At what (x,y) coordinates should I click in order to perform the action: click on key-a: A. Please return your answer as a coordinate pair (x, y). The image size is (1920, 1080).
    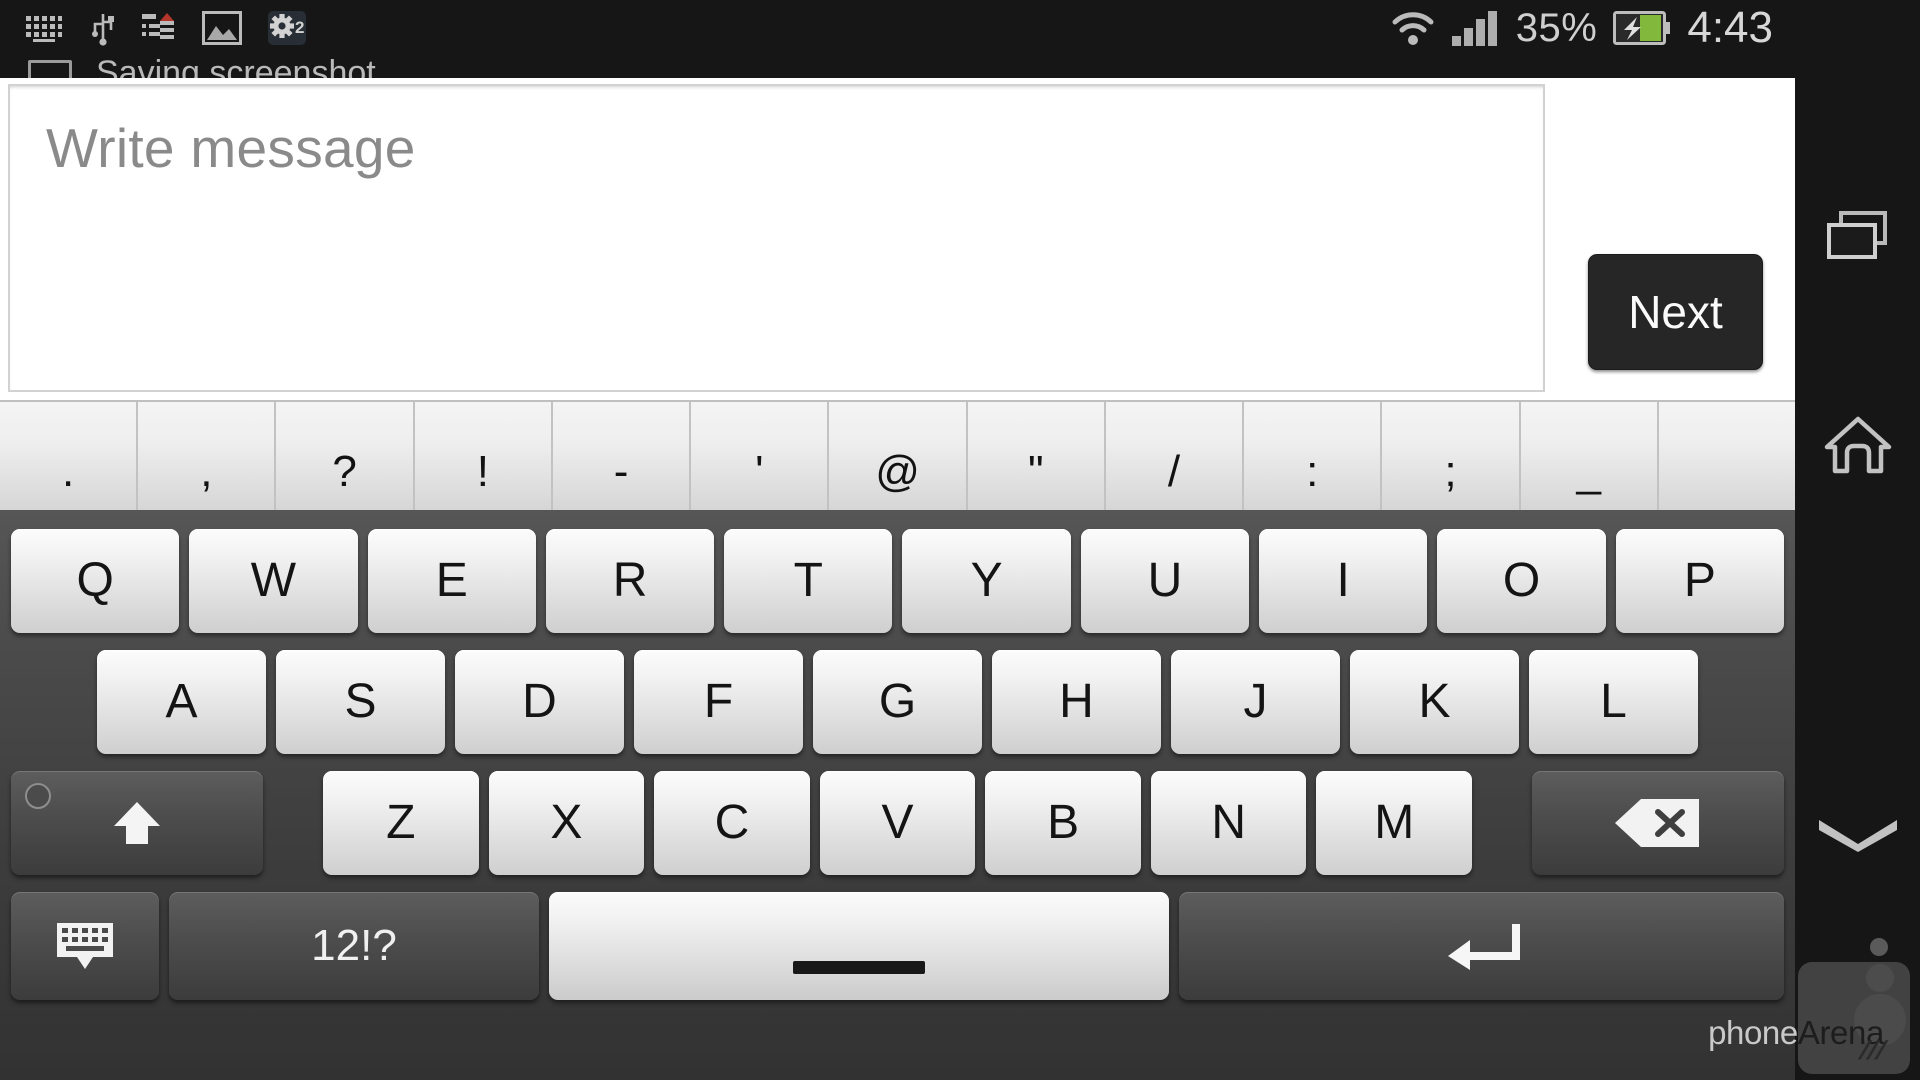
    Looking at the image, I should click on (181, 702).